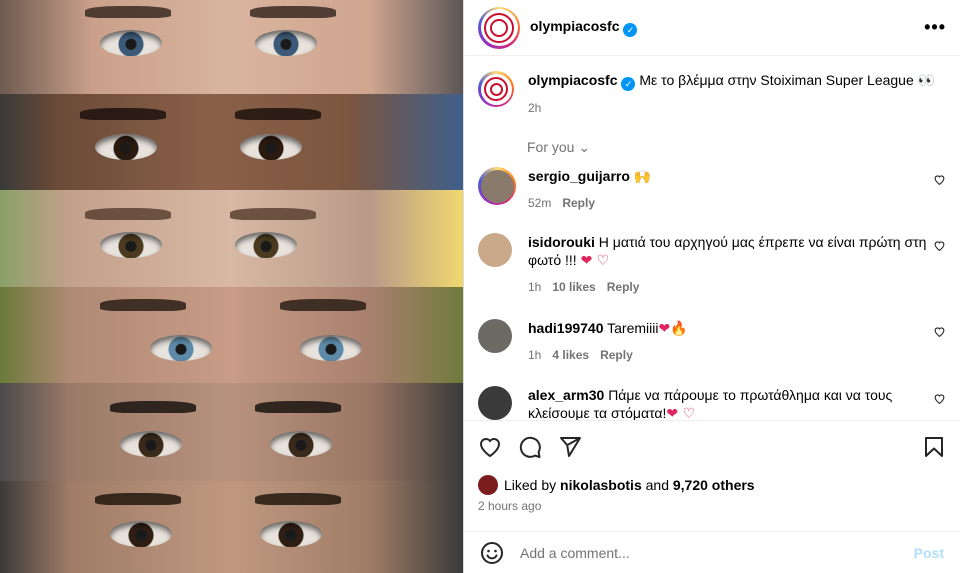 The height and width of the screenshot is (573, 960). I want to click on like-heart-icon, so click(490, 447).